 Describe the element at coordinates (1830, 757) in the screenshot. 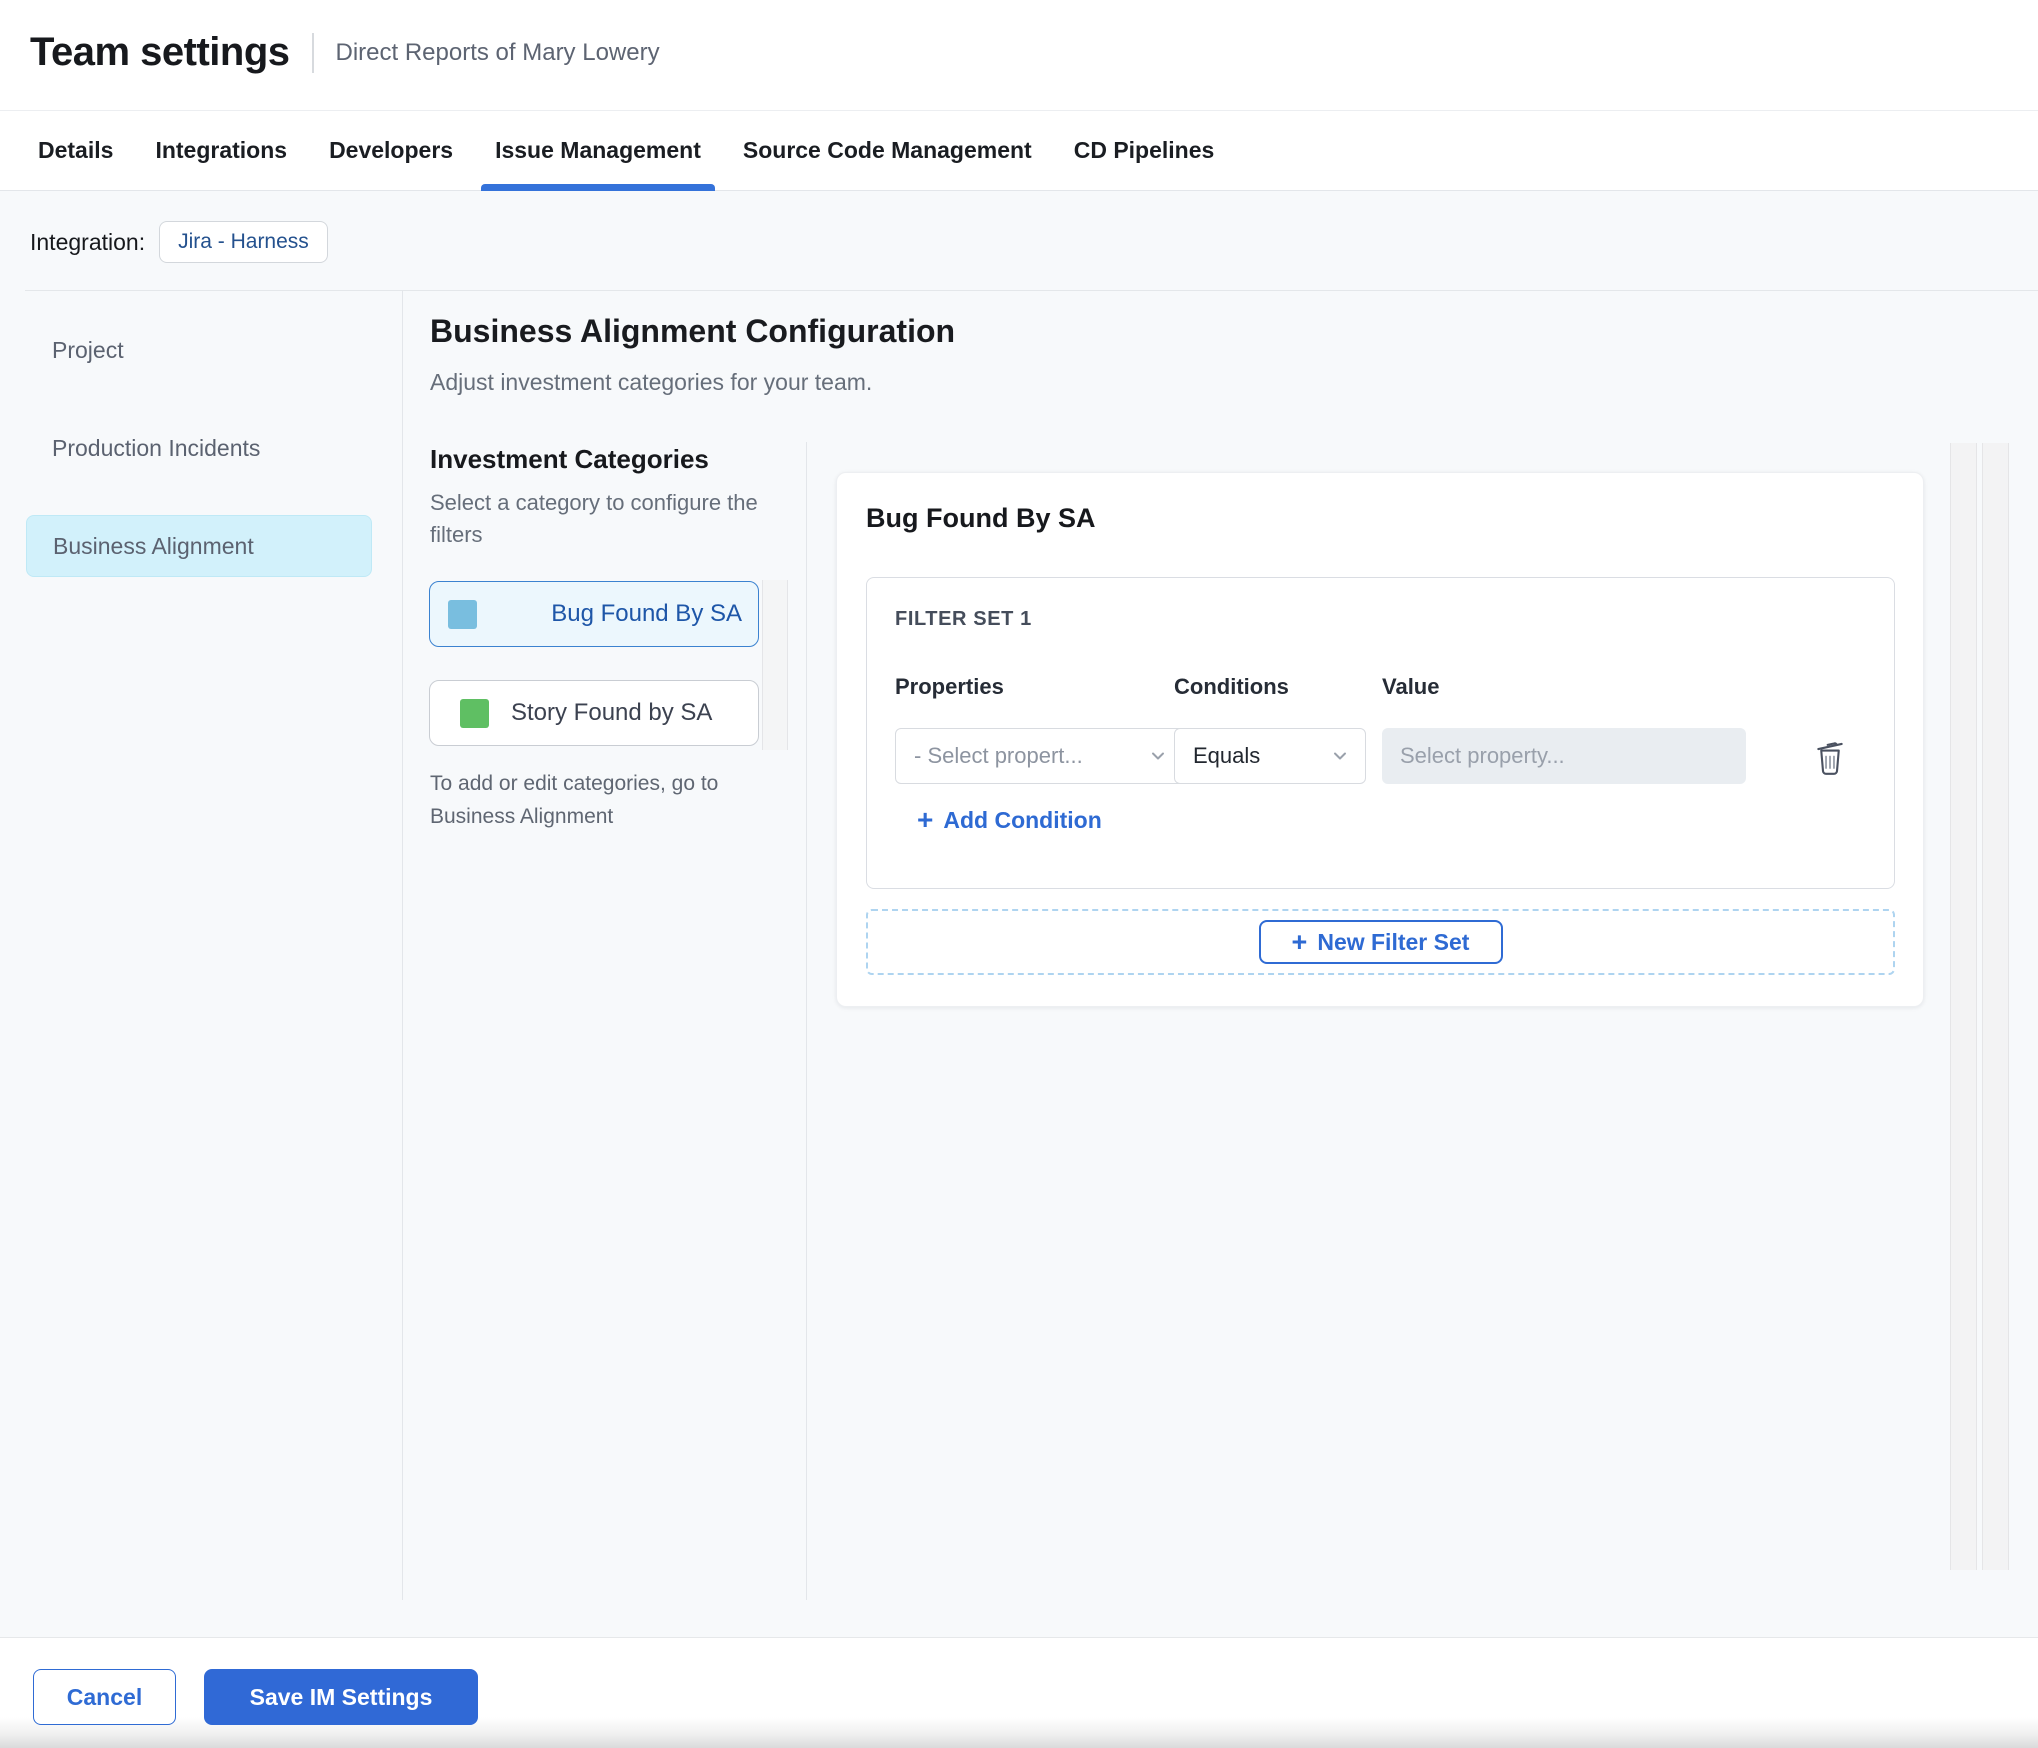

I see `trash-icon` at that location.